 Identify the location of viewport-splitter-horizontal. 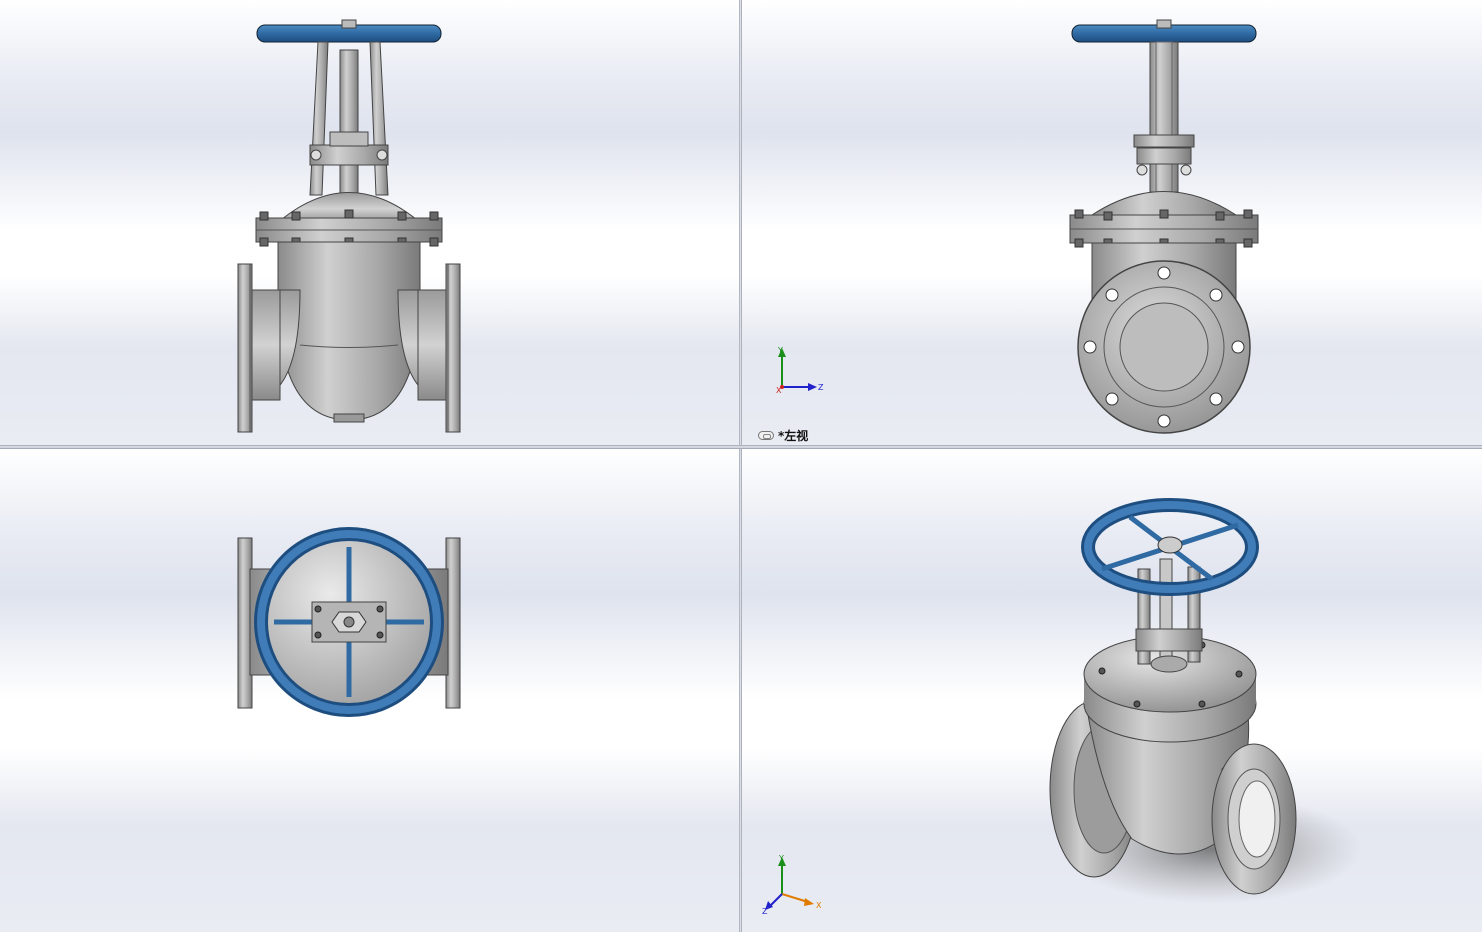
(741, 447).